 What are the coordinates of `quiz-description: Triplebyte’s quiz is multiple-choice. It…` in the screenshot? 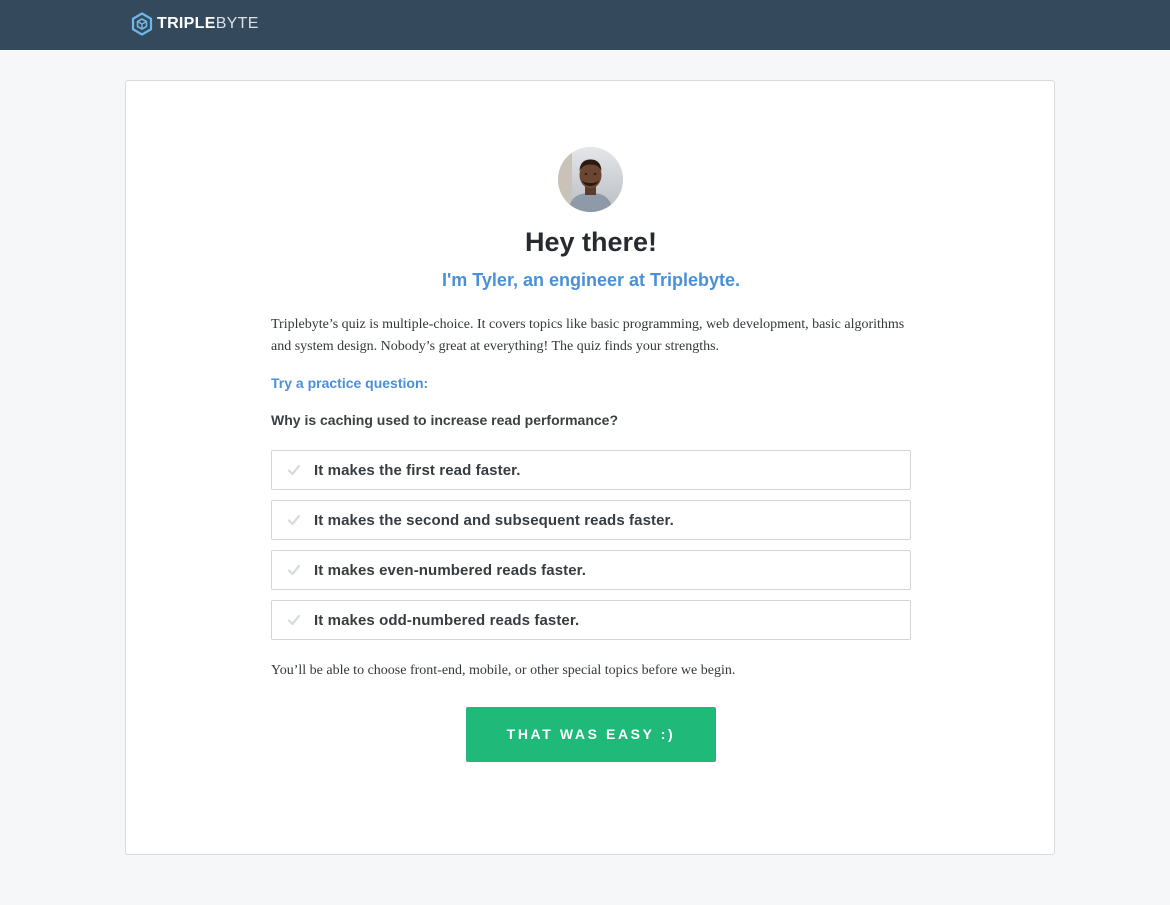 It's located at (588, 335).